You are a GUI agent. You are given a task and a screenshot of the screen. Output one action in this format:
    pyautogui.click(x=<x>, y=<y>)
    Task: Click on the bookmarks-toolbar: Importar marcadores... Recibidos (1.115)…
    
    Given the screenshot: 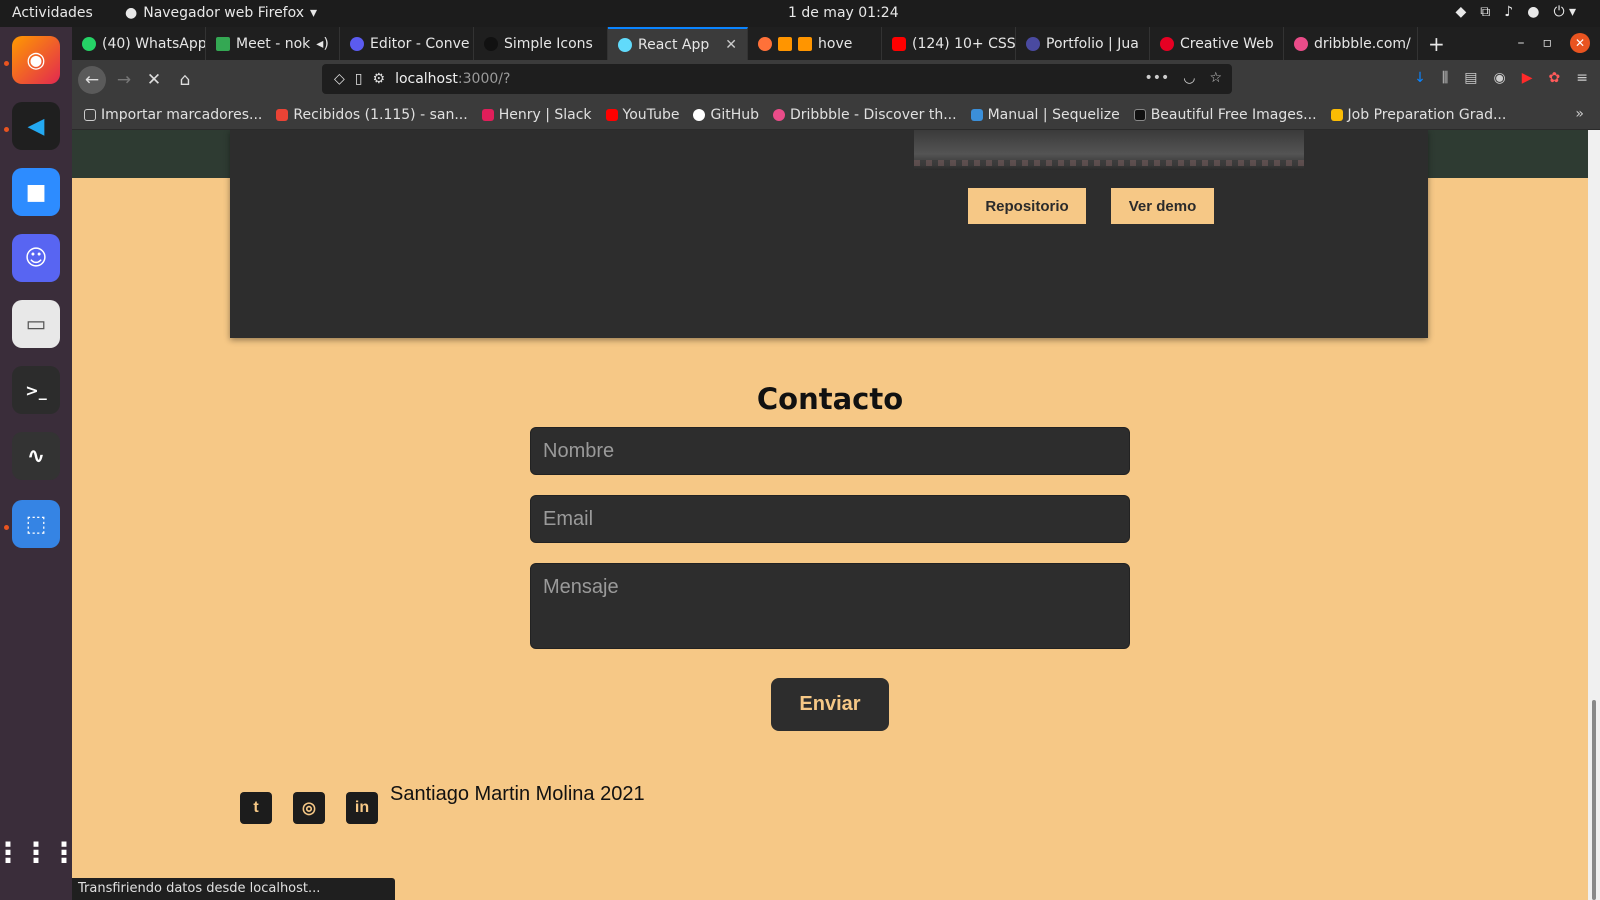 What is the action you would take?
    pyautogui.click(x=836, y=115)
    